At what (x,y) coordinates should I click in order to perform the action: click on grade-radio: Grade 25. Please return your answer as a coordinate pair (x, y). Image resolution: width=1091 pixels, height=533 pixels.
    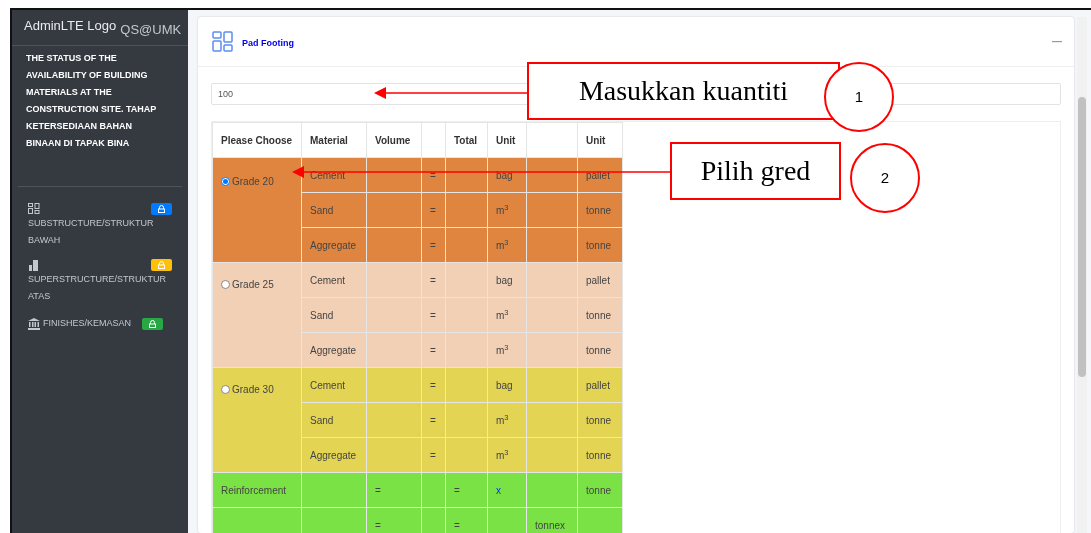
    Looking at the image, I should click on (247, 284).